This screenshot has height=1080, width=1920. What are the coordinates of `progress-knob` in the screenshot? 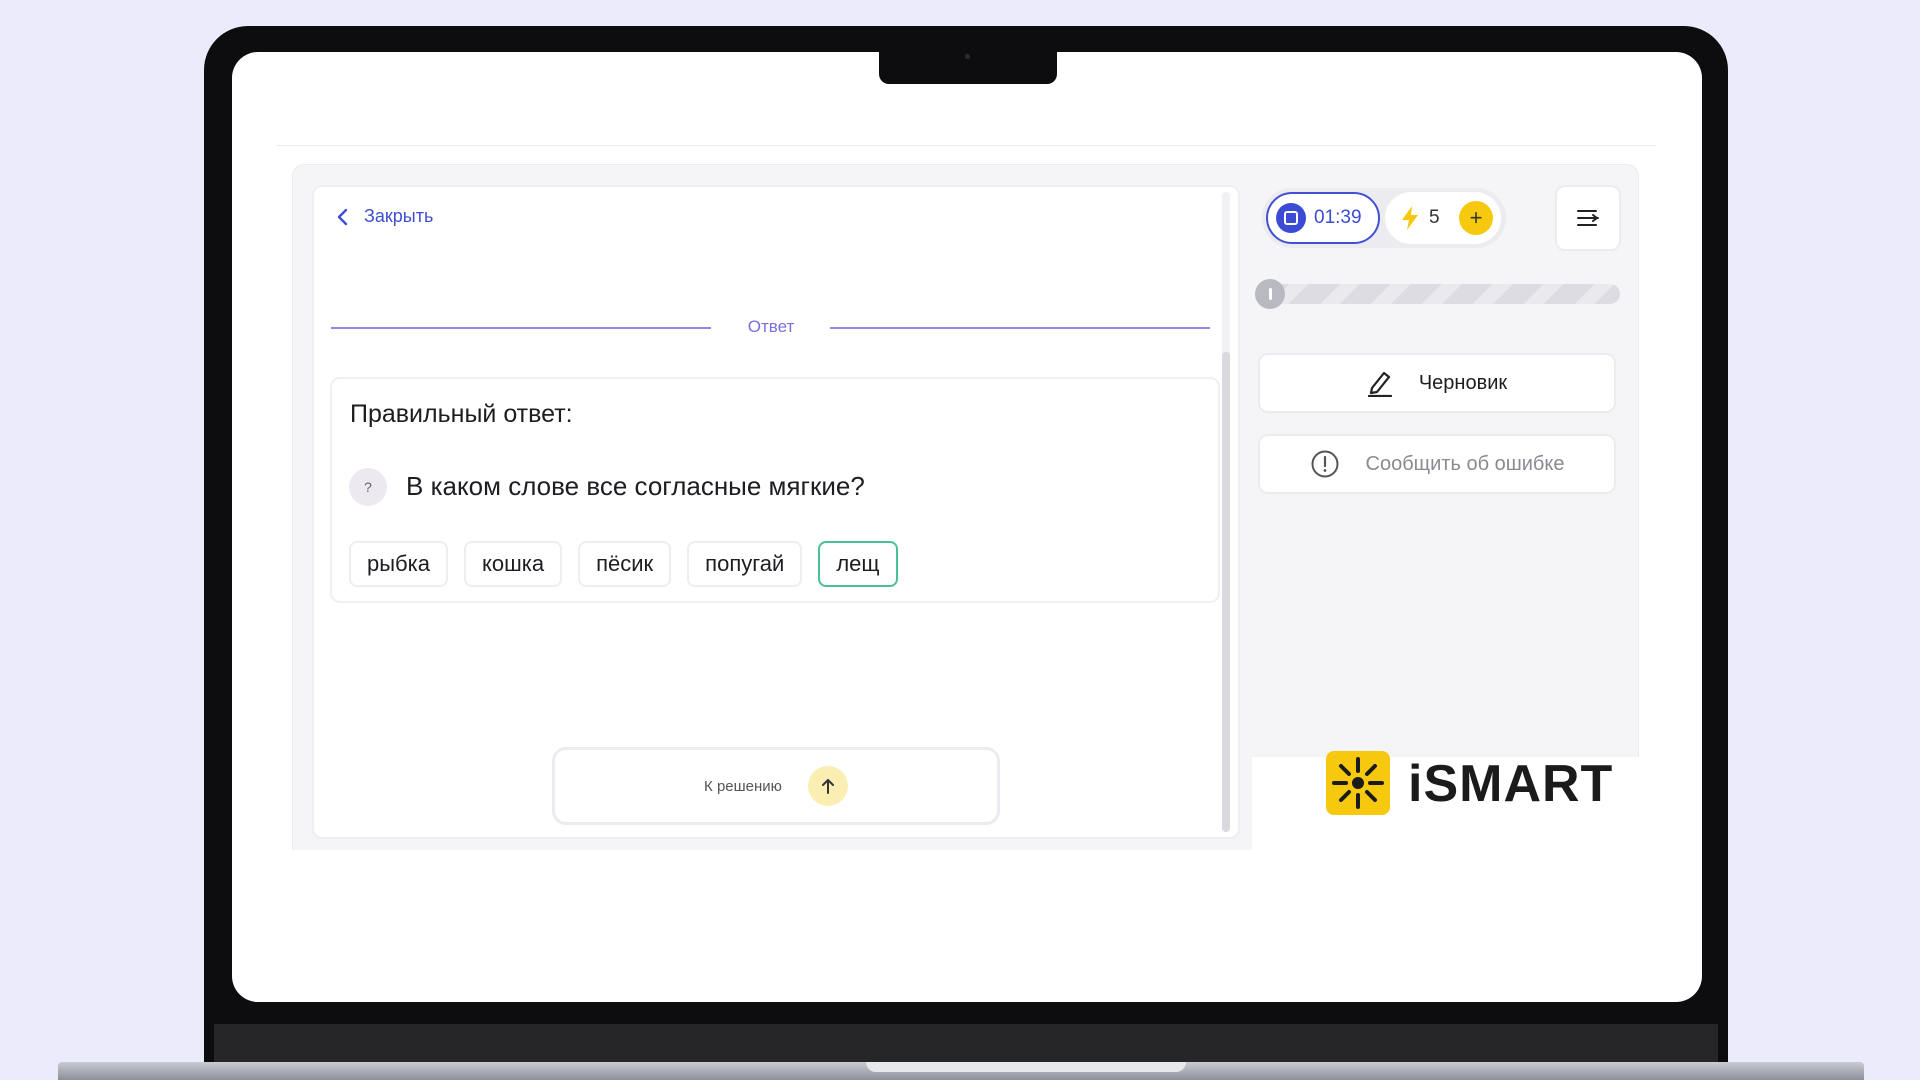 It's located at (1270, 294).